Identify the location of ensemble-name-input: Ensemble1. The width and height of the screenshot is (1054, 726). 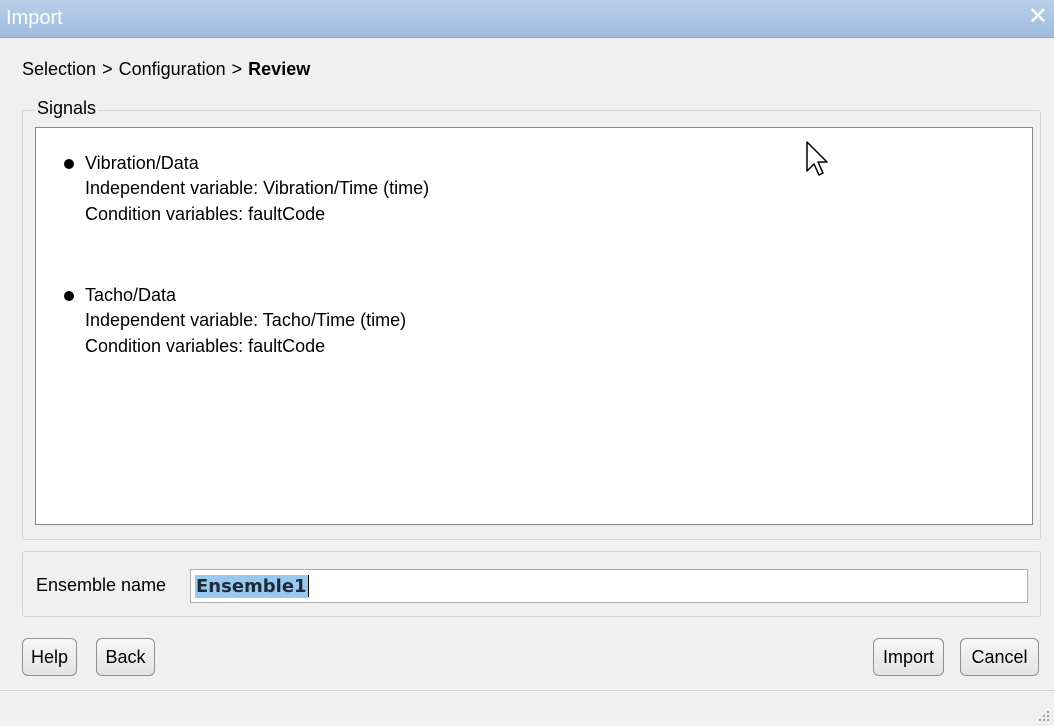
(609, 586).